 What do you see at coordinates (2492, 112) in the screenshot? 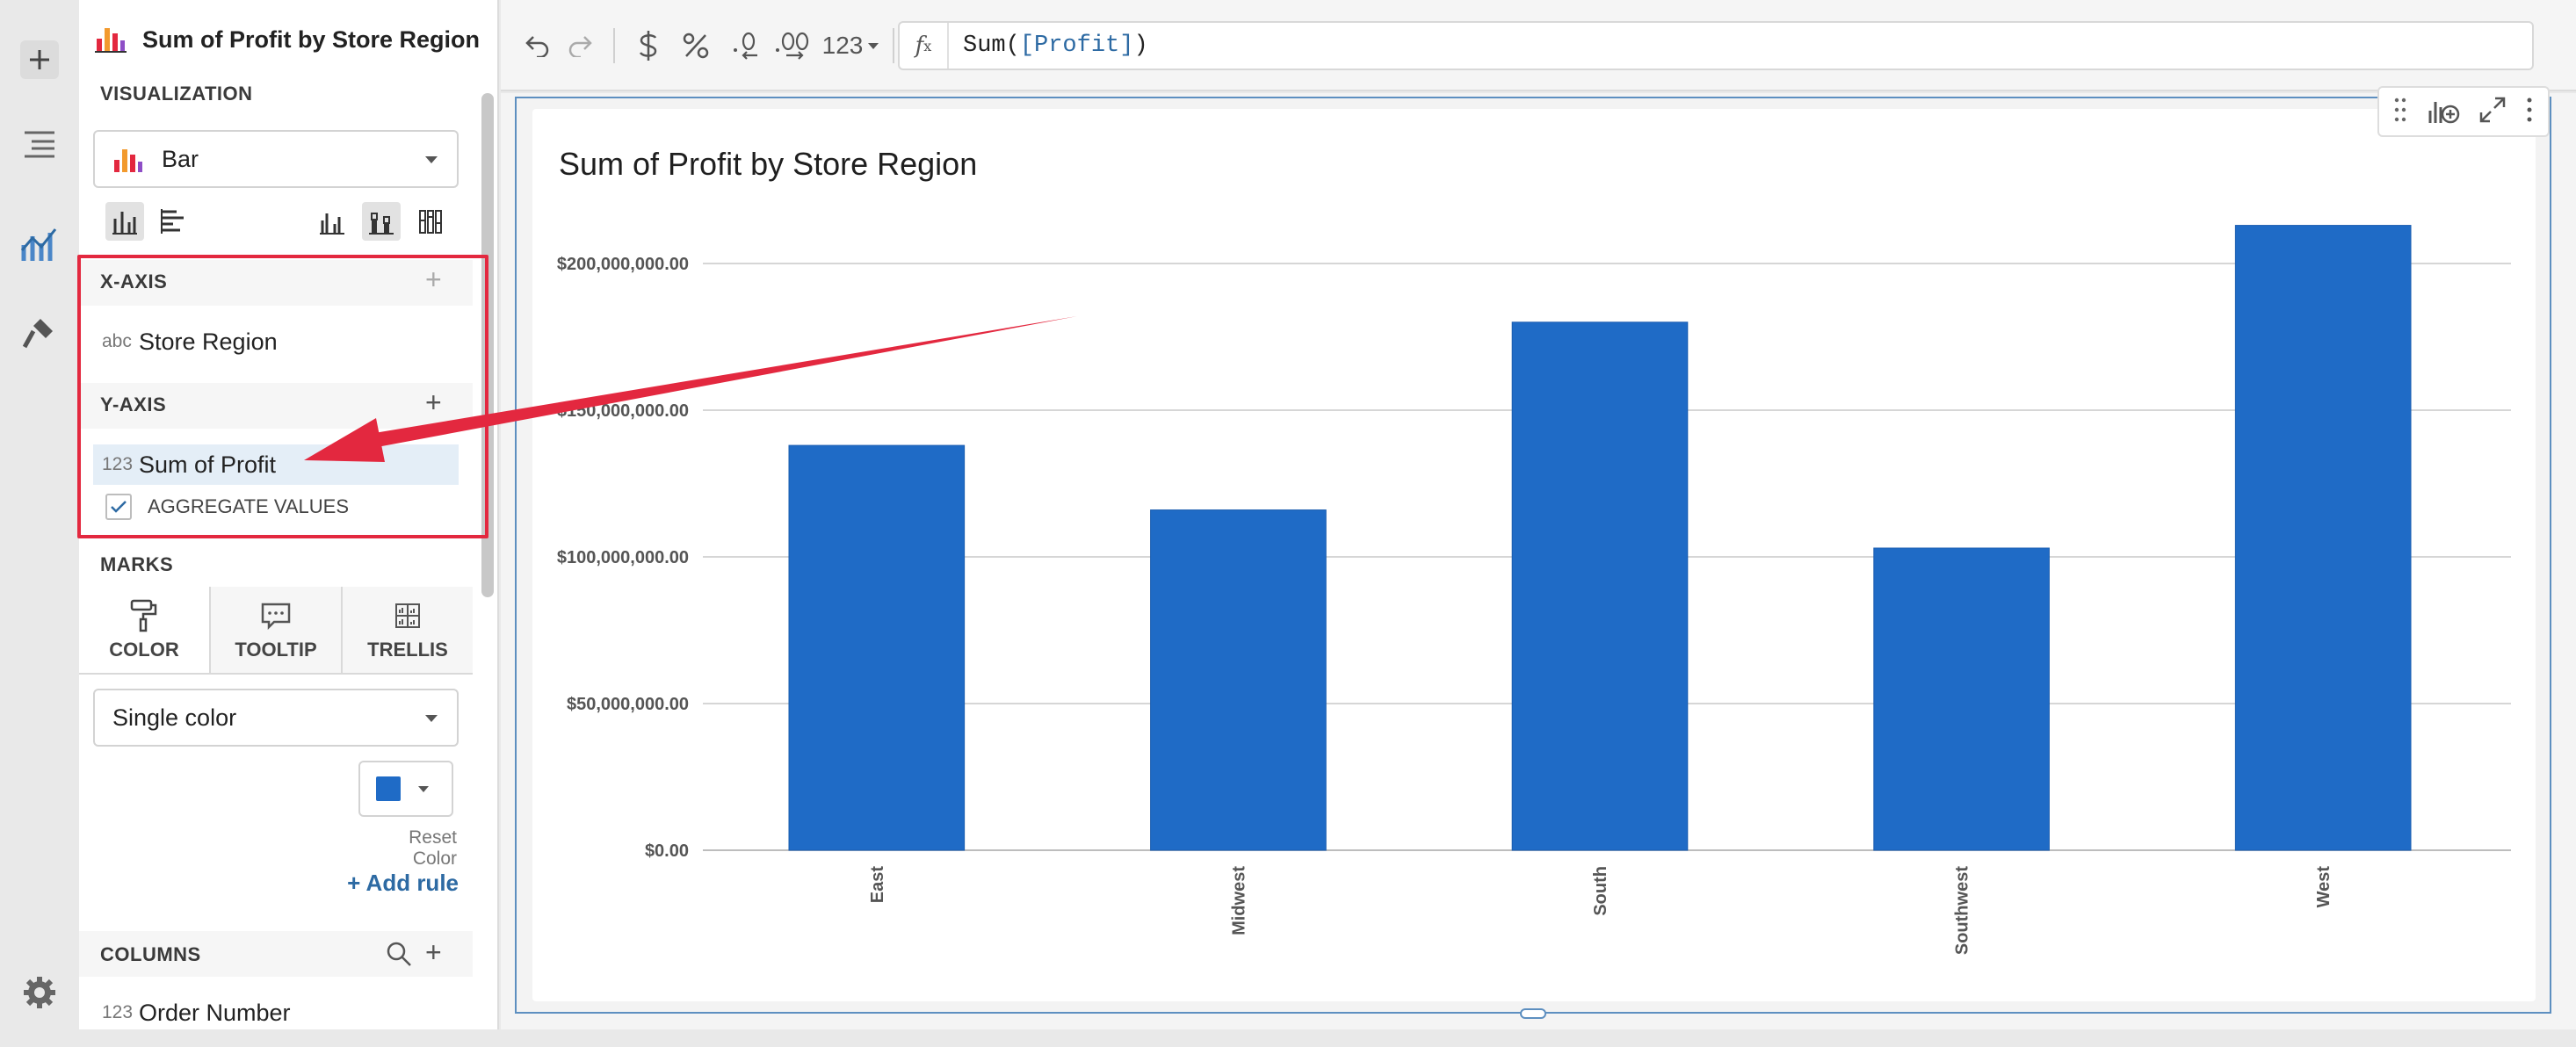
I see `expand-icon` at bounding box center [2492, 112].